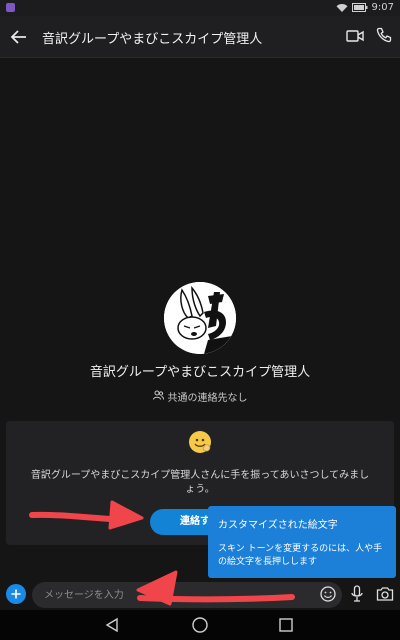 The height and width of the screenshot is (640, 400). I want to click on message-composer, so click(200, 594).